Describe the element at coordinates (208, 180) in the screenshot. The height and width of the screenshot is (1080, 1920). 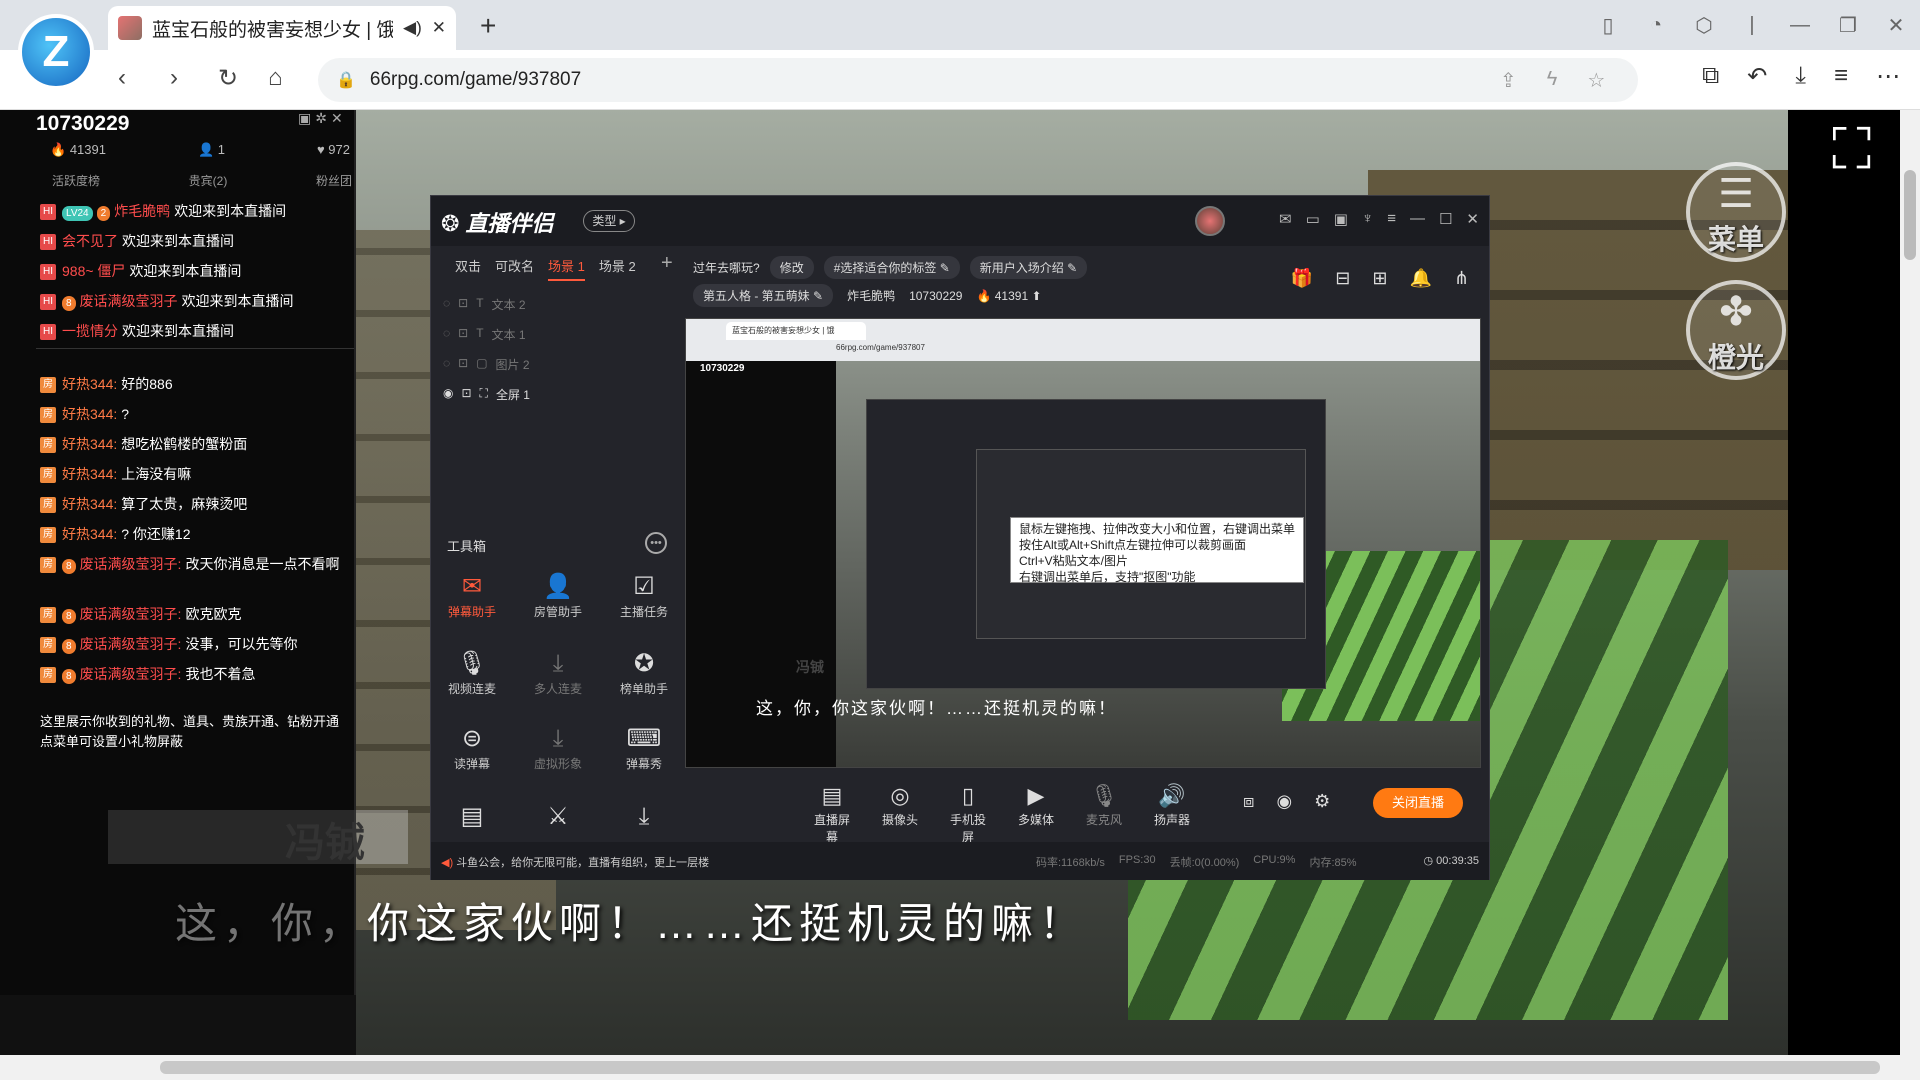
I see `tab-vip: 贵宾(2)` at that location.